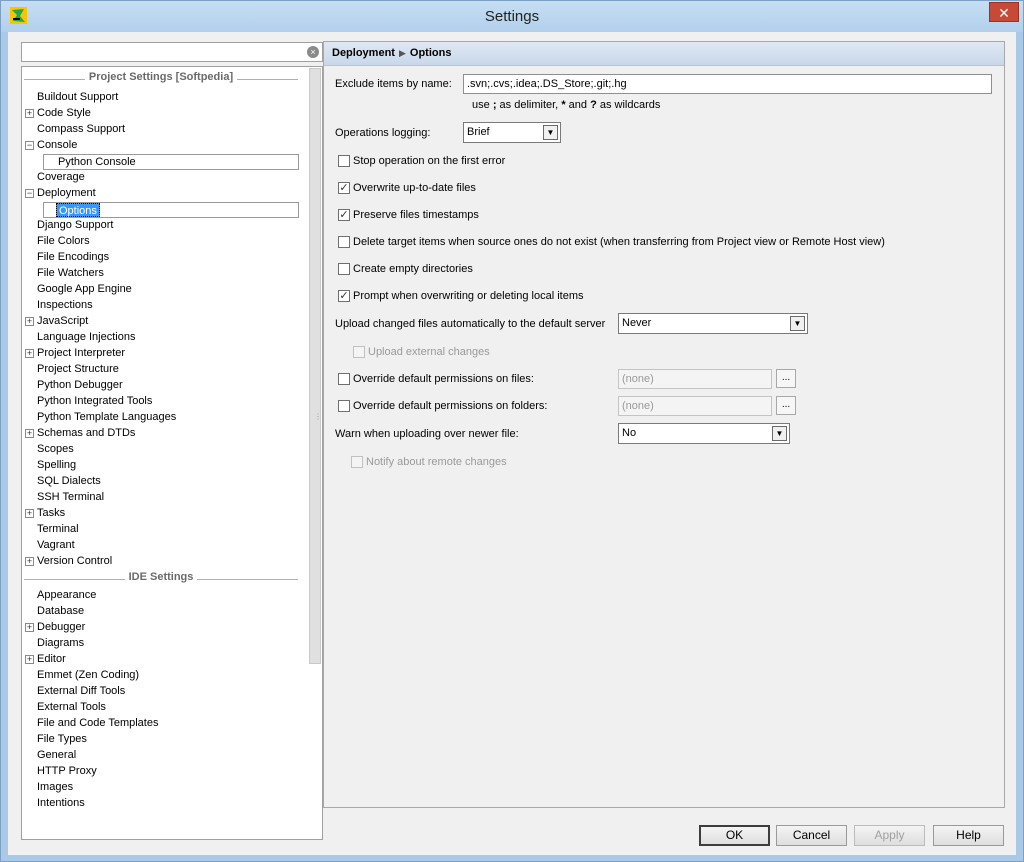 This screenshot has height=862, width=1024. Describe the element at coordinates (162, 611) in the screenshot. I see `tree-item-database: Database` at that location.